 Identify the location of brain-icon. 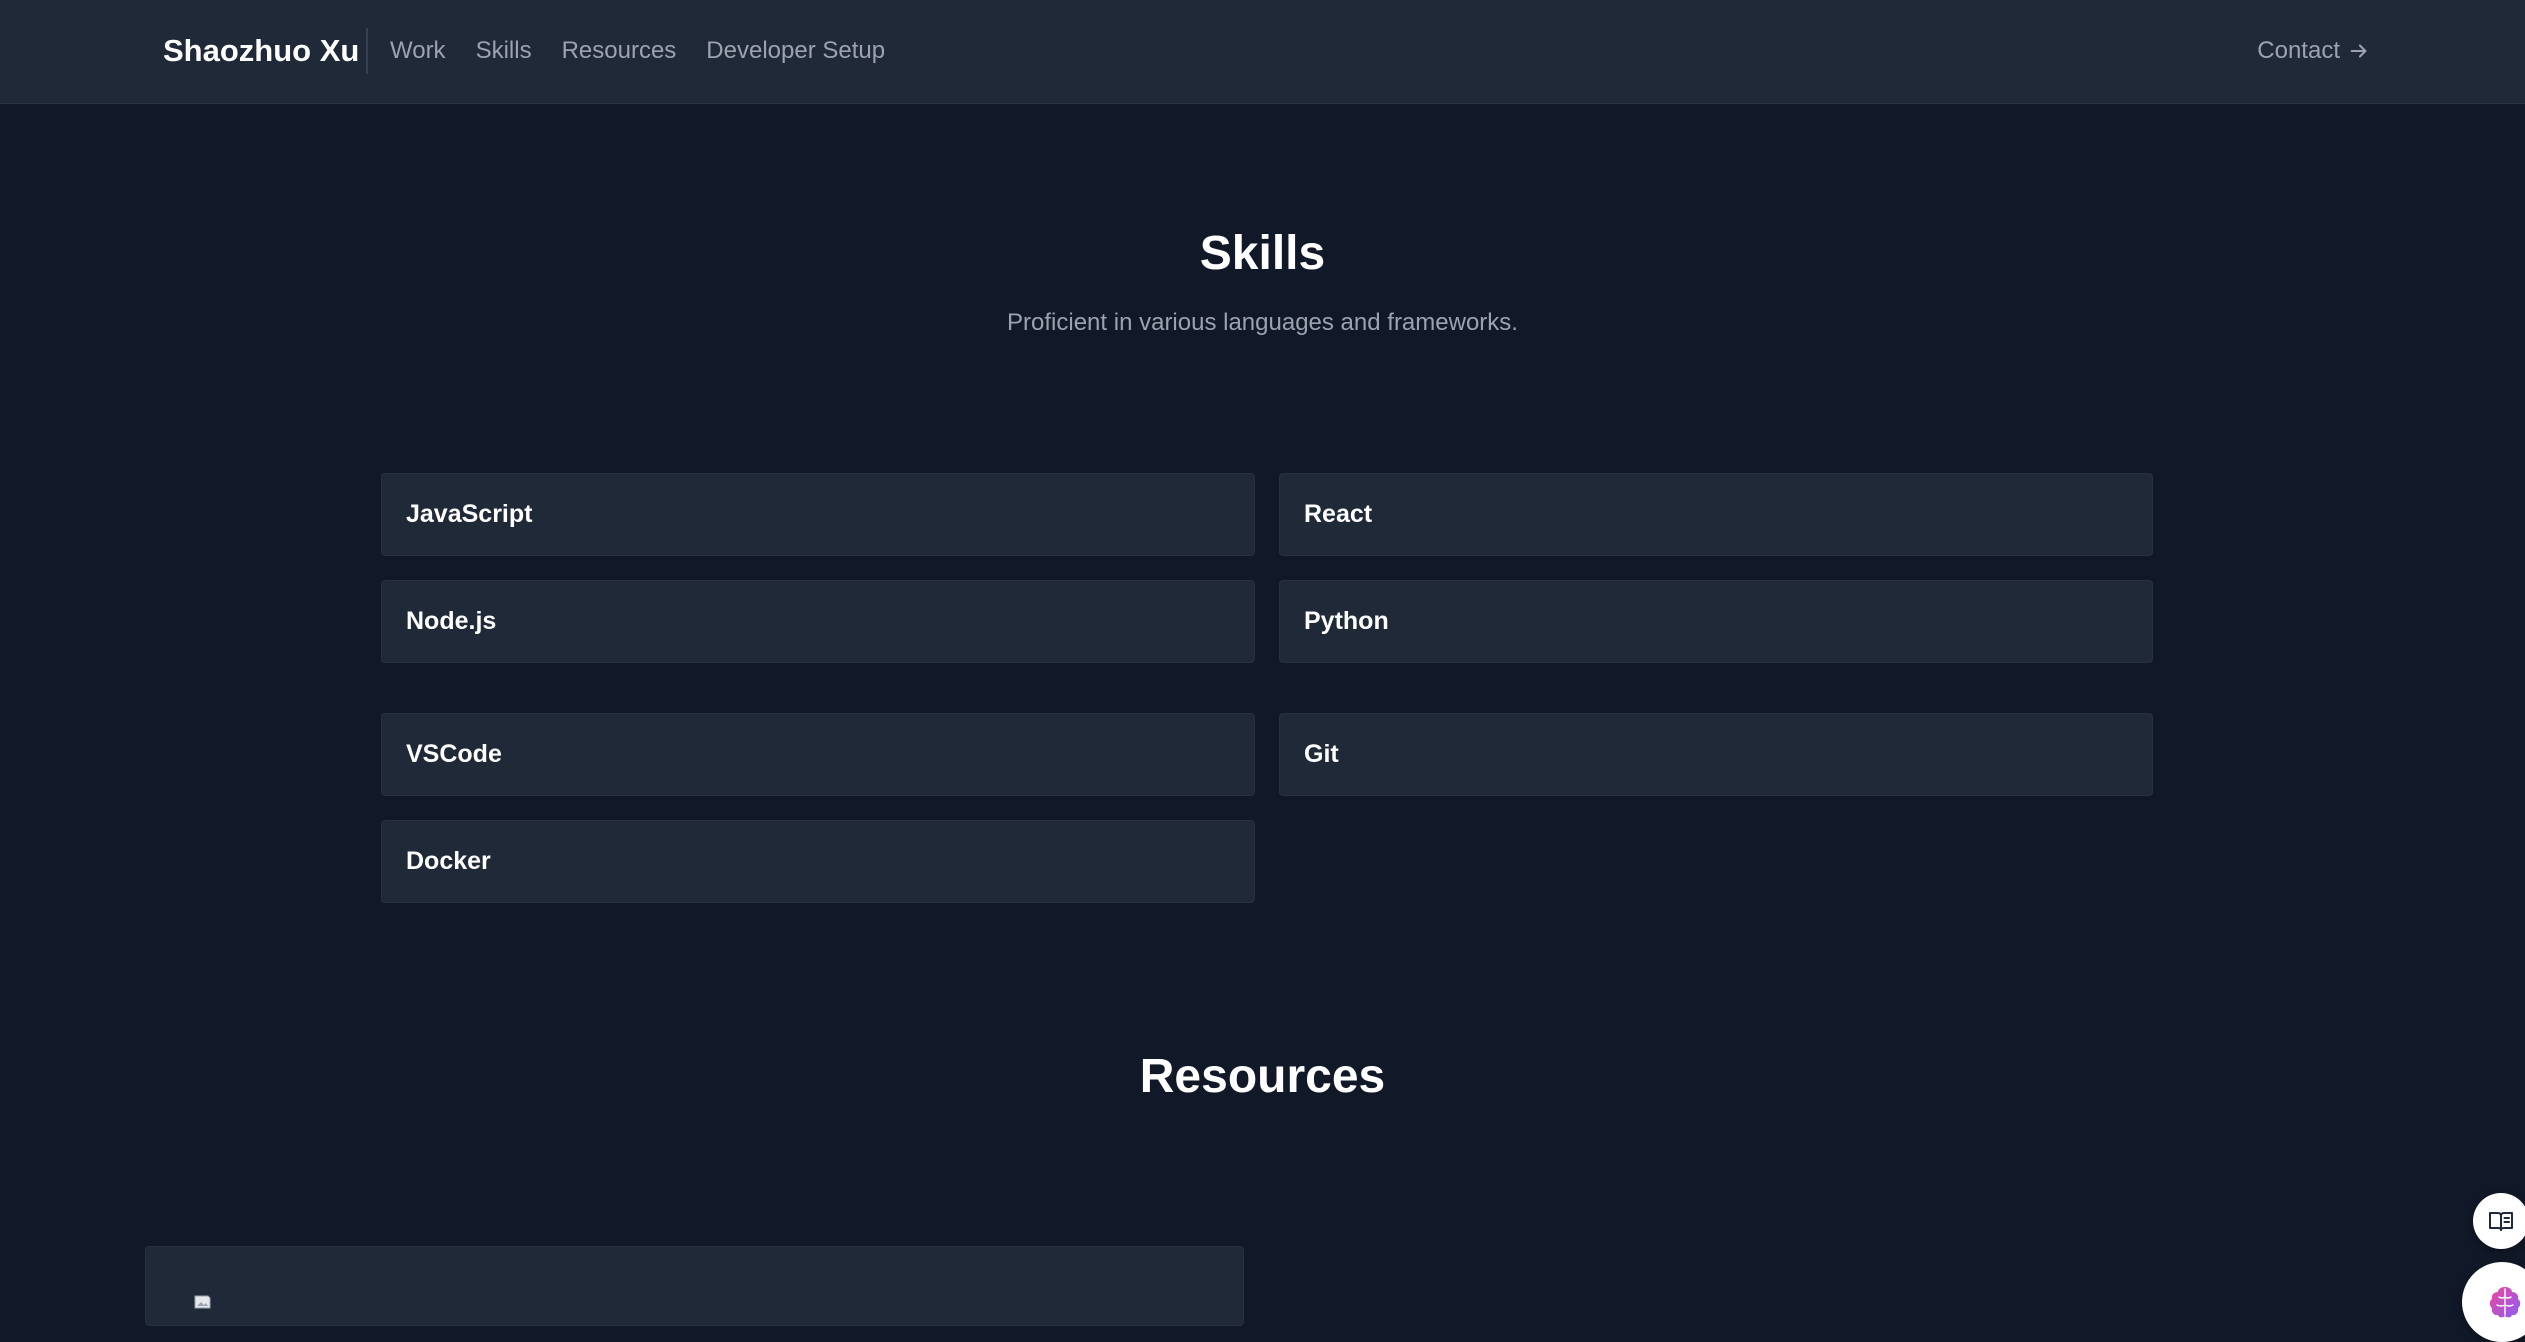
(2505, 1302).